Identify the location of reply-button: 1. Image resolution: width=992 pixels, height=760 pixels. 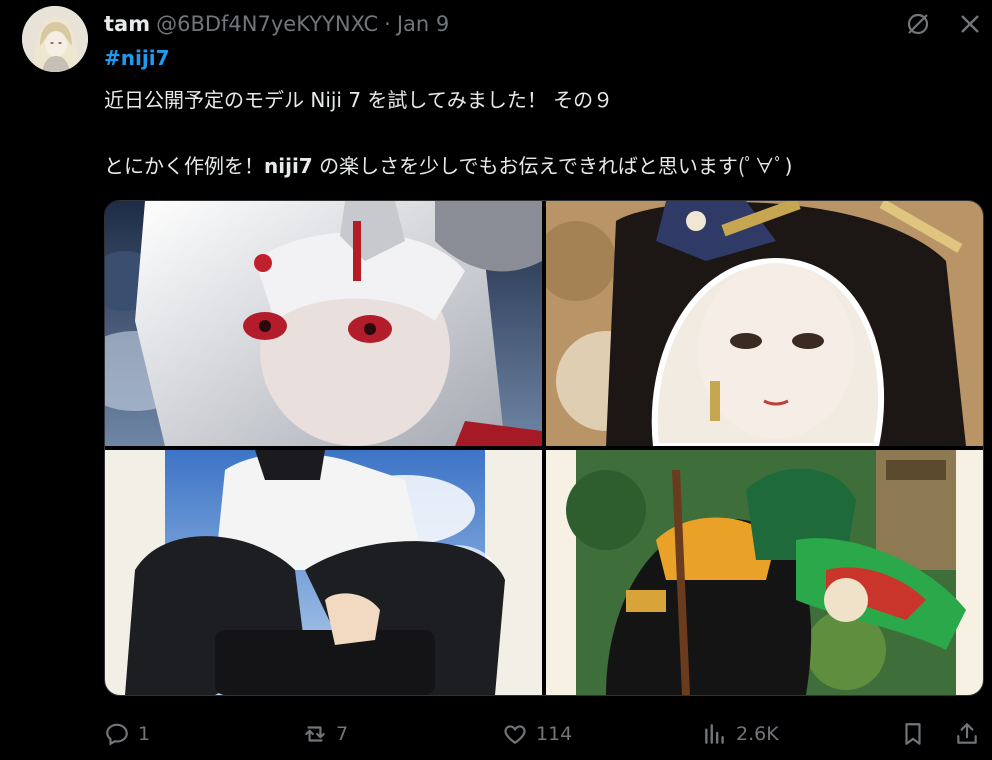
(127, 734).